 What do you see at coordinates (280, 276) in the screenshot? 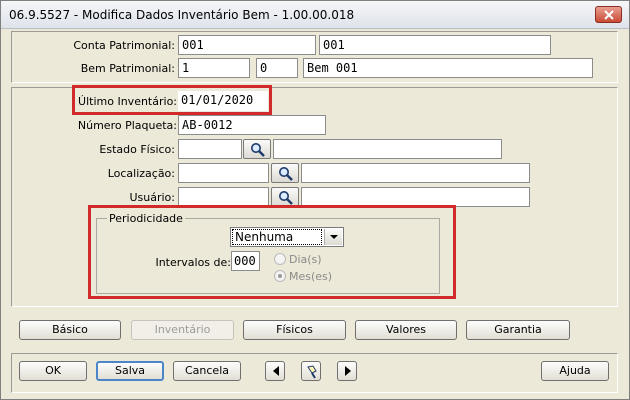
I see `mes-radio` at bounding box center [280, 276].